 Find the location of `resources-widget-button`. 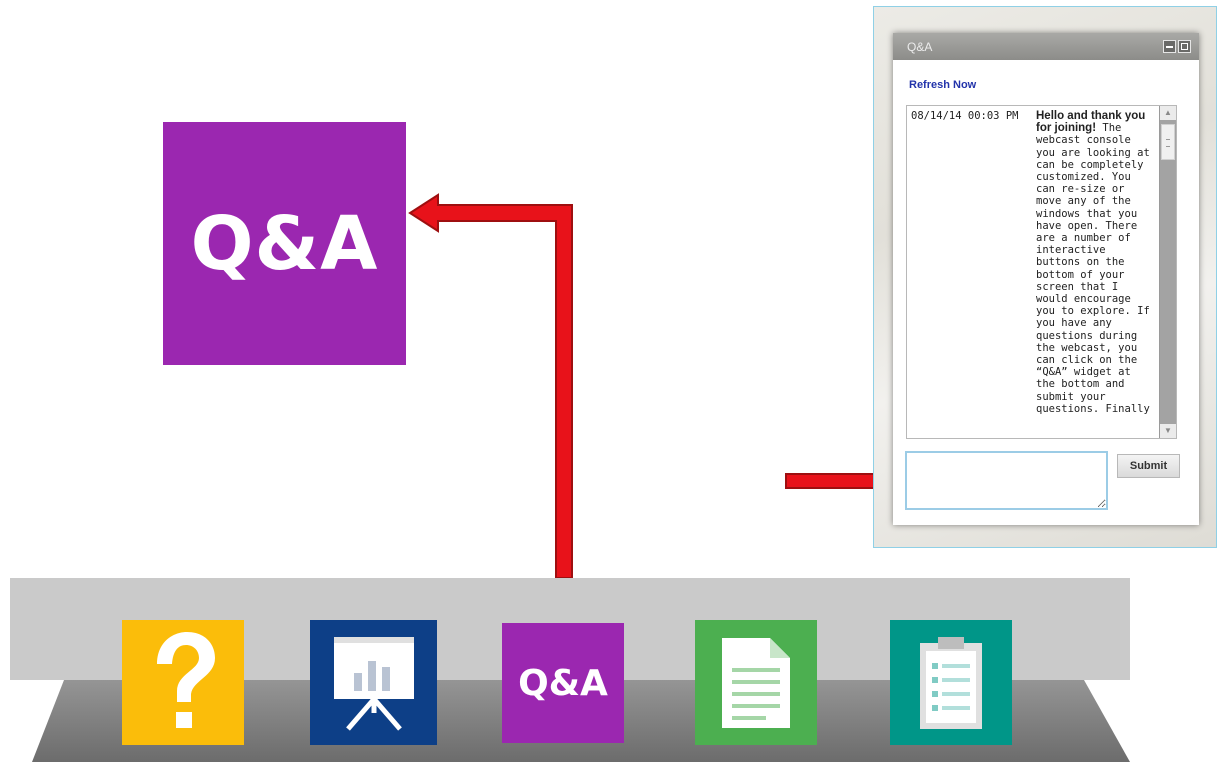

resources-widget-button is located at coordinates (756, 682).